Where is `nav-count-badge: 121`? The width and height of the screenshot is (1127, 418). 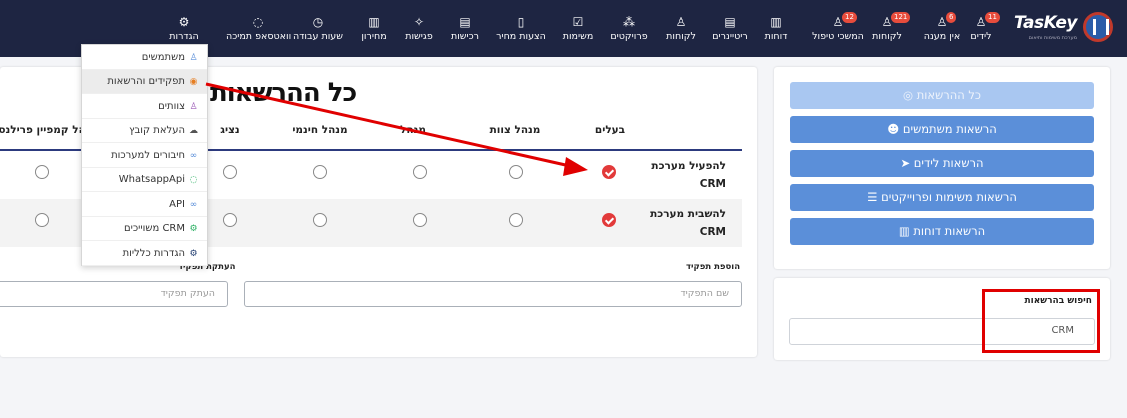
nav-count-badge: 121 is located at coordinates (901, 17).